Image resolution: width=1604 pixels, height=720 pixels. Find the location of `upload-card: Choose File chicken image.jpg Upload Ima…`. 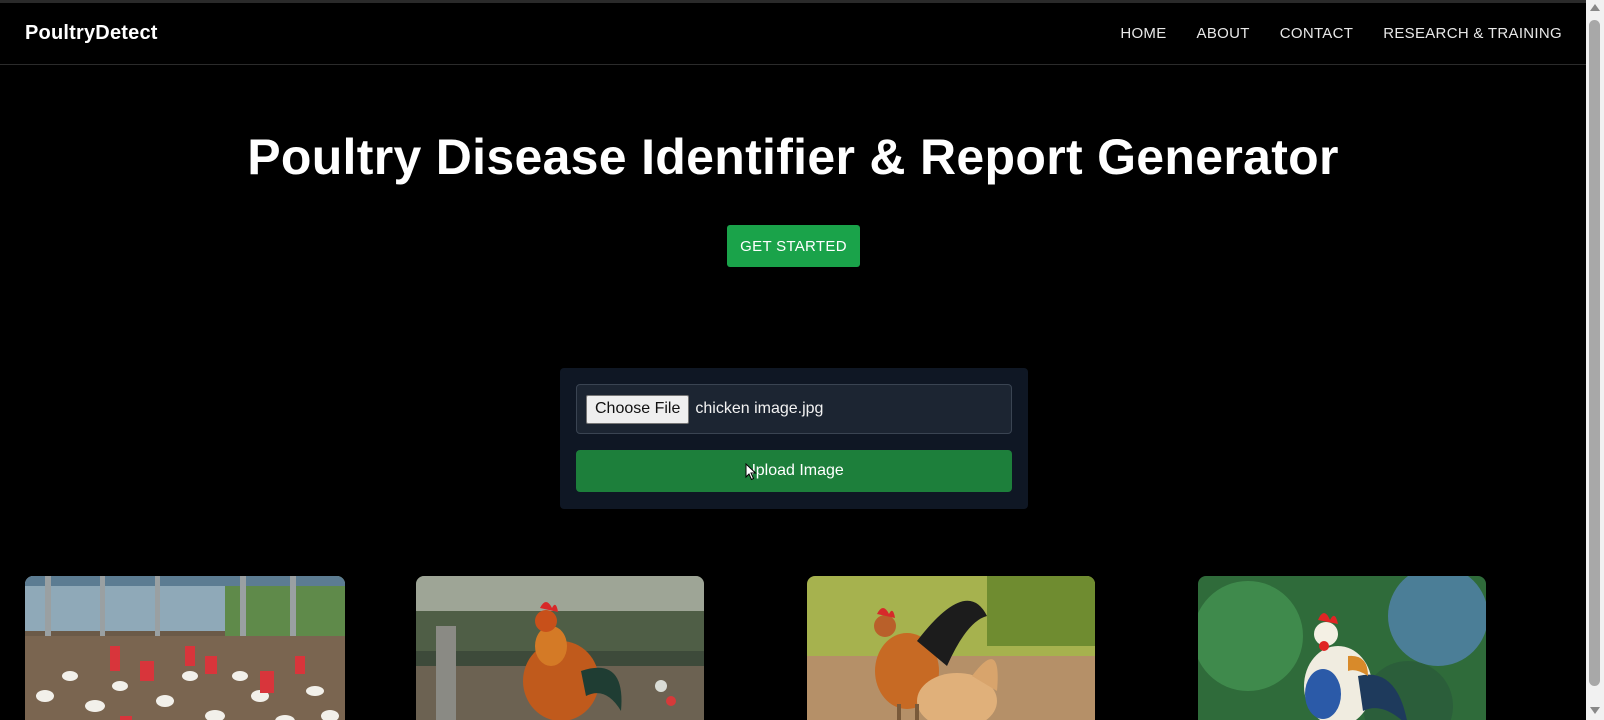

upload-card: Choose File chicken image.jpg Upload Ima… is located at coordinates (794, 438).